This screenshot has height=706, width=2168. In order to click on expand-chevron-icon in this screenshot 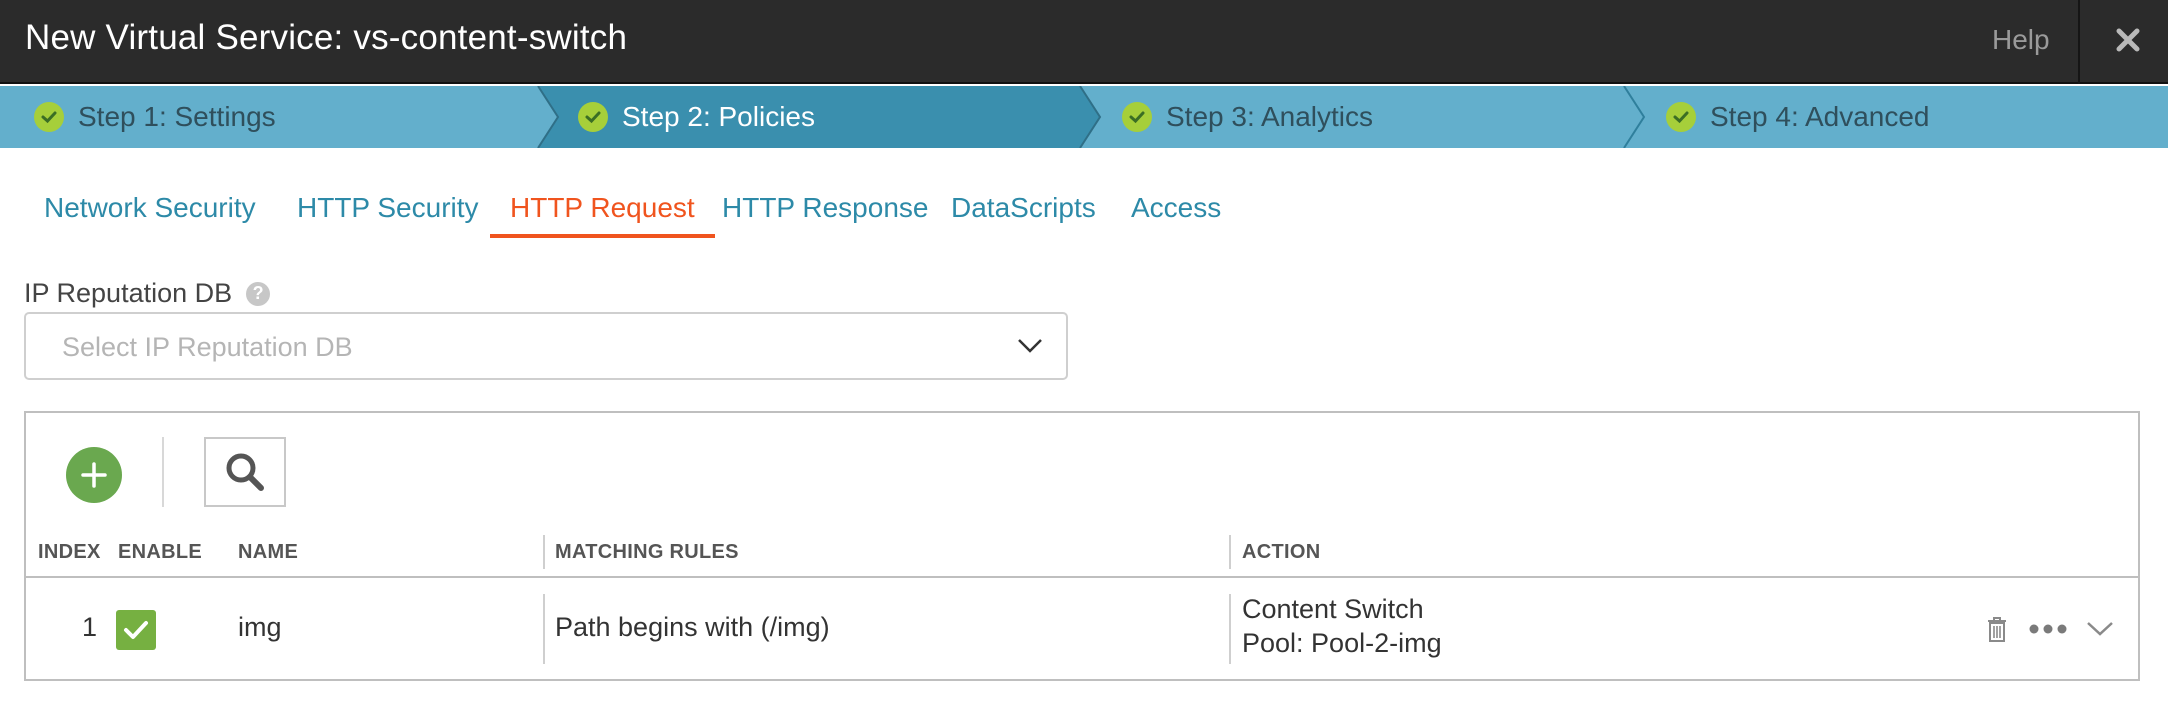, I will do `click(2100, 629)`.